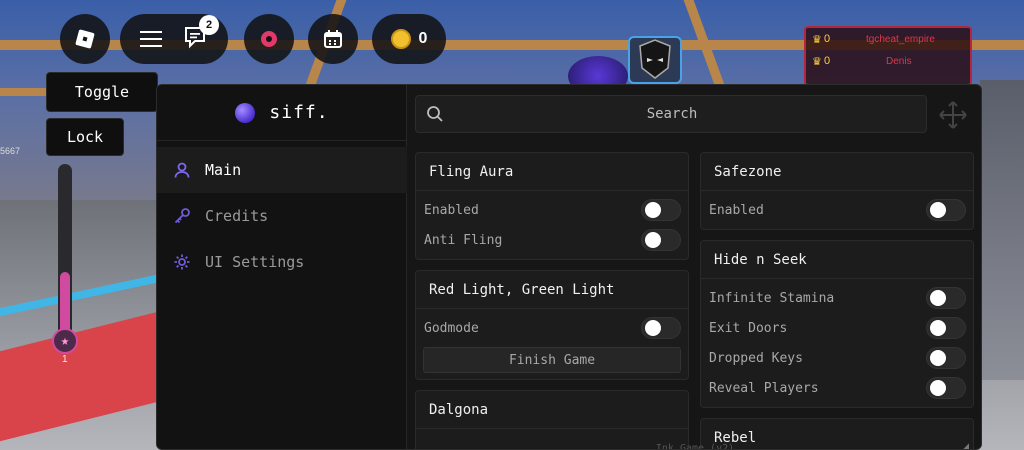 This screenshot has width=1024, height=450. I want to click on option-row: Godmode, so click(552, 328).